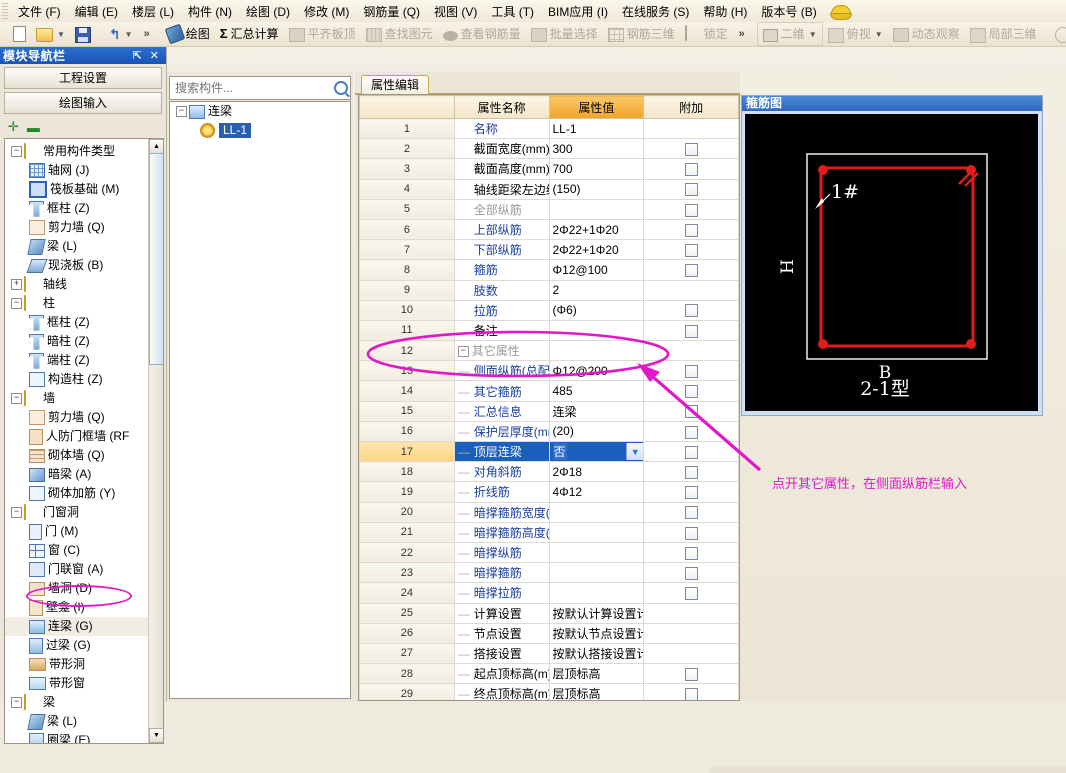 The height and width of the screenshot is (773, 1066). I want to click on property-row: 7 下部纵筋 2Φ22+1Φ20, so click(549, 250).